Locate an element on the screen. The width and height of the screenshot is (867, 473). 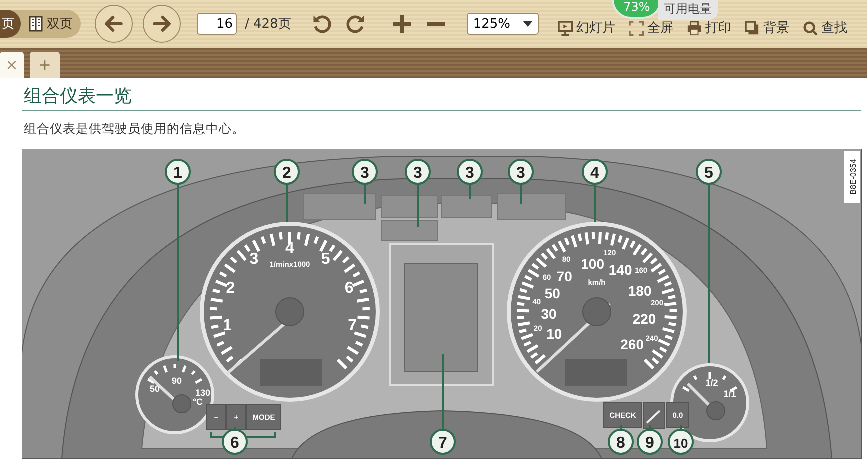
gauge-number: 100 is located at coordinates (592, 264).